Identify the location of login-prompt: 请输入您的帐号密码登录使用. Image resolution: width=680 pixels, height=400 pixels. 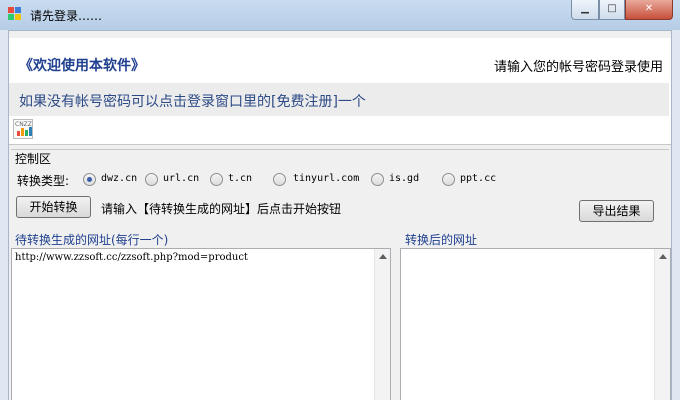
(578, 67).